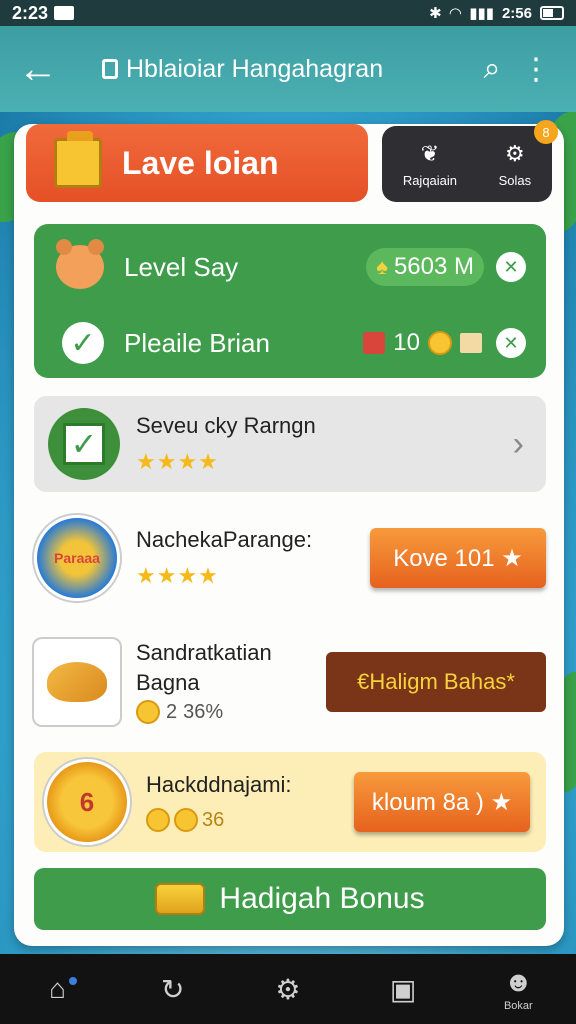  I want to click on entry-text: Seveu cky Rarngn ★★★★, so click(226, 444).